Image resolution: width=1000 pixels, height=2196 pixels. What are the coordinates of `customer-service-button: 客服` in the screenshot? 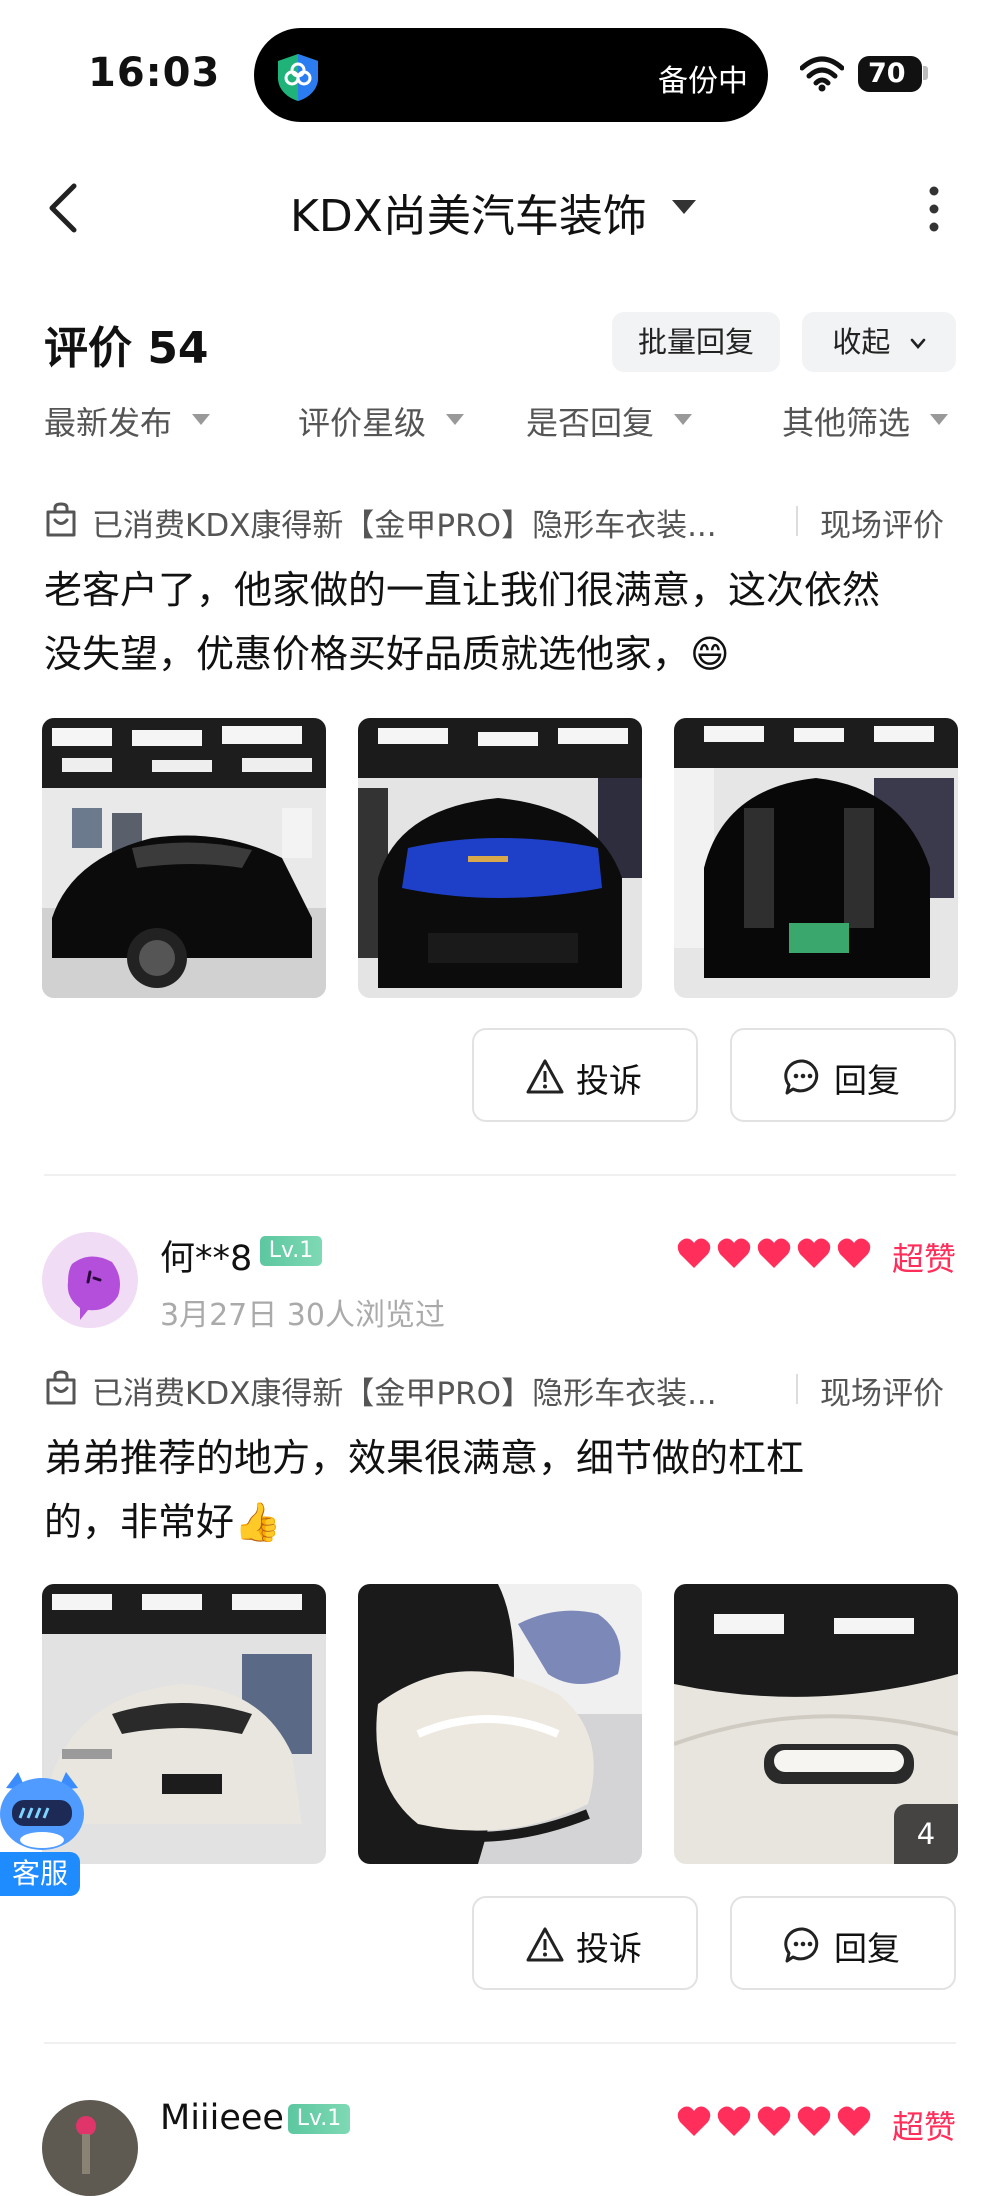 It's located at (40, 1874).